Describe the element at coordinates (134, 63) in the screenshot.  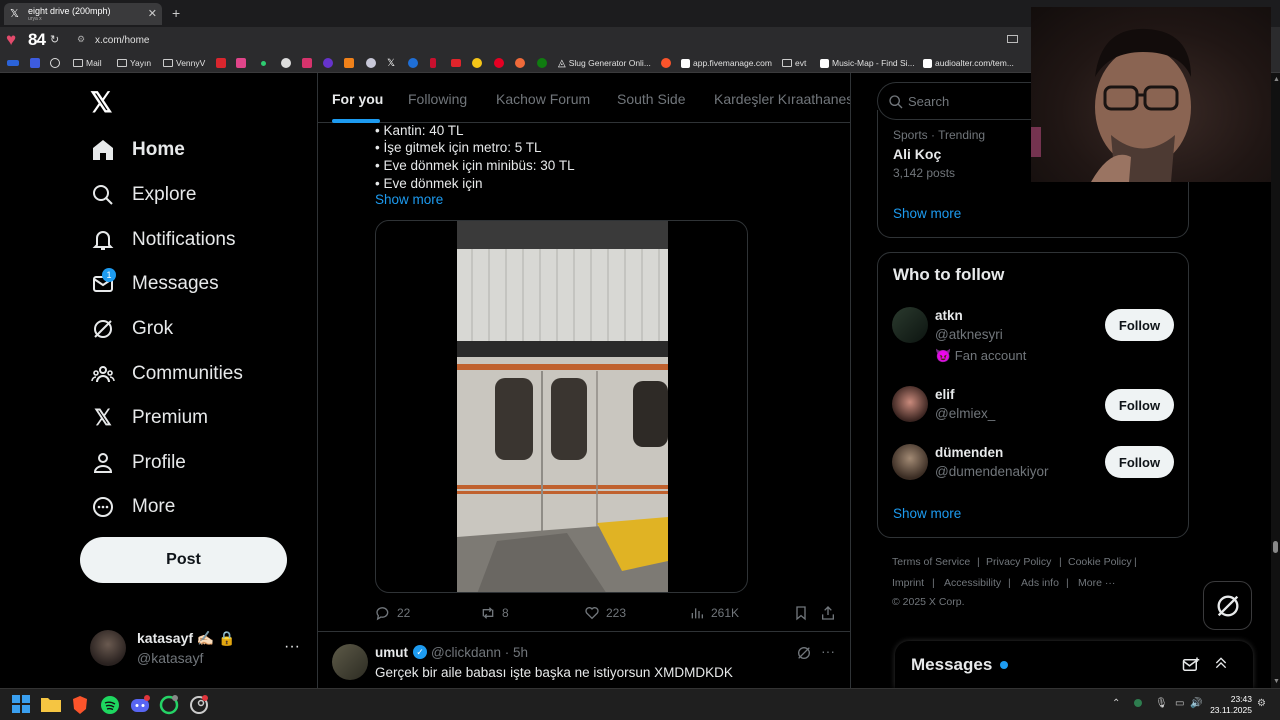
I see `bookmark-yayin: Yayın` at that location.